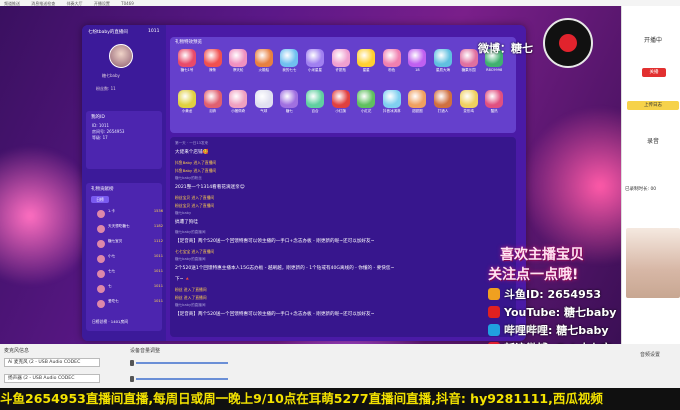  I want to click on gift-item: 小黄龙, so click(187, 105).